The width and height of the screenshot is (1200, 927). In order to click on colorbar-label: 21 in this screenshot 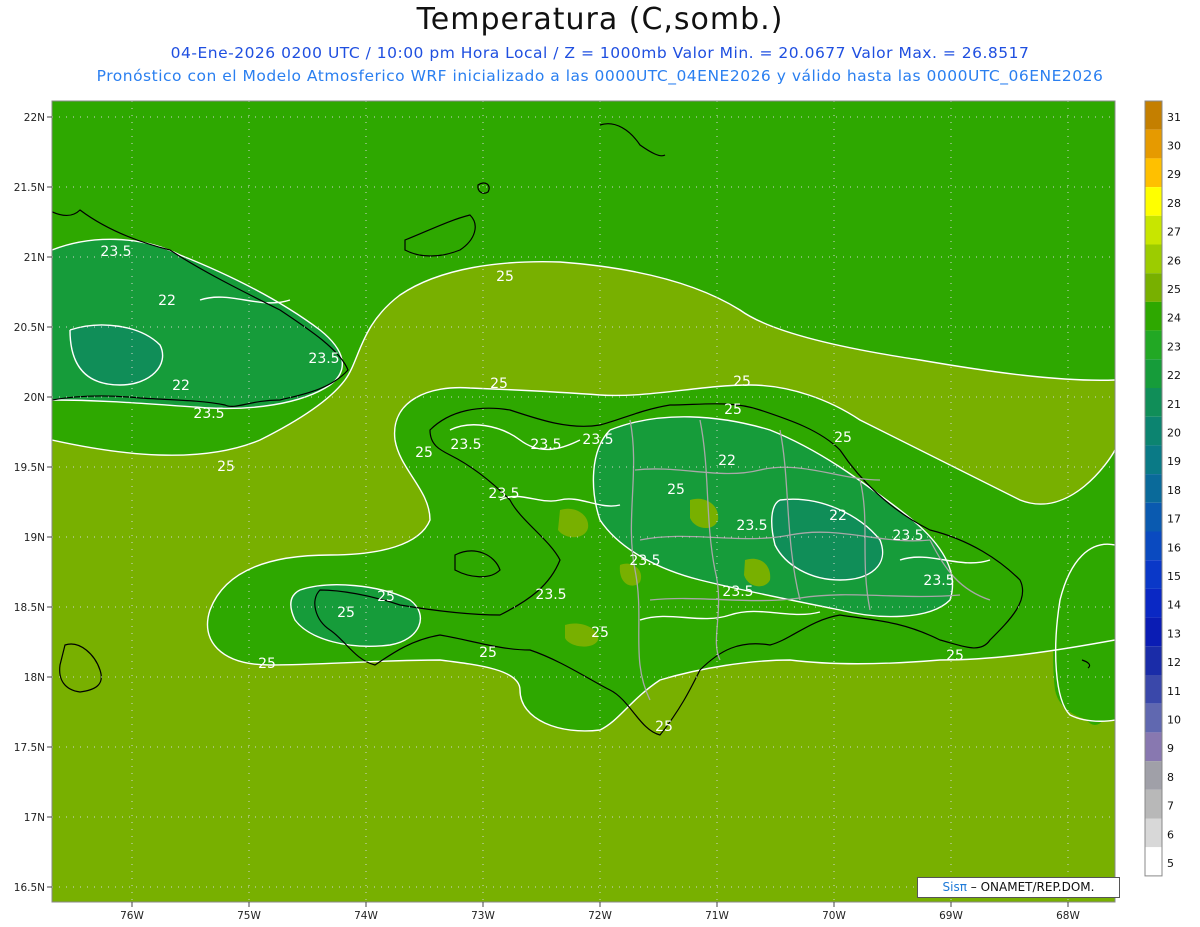, I will do `click(1174, 404)`.